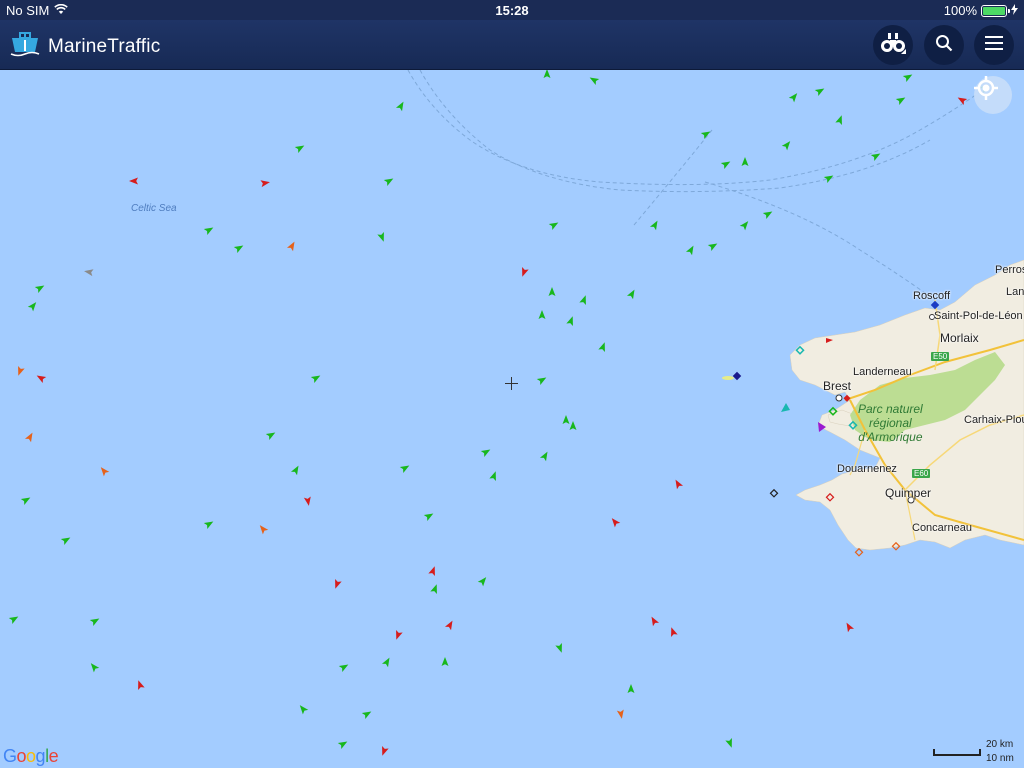 Image resolution: width=1024 pixels, height=768 pixels. What do you see at coordinates (893, 45) in the screenshot?
I see `binoculars-button` at bounding box center [893, 45].